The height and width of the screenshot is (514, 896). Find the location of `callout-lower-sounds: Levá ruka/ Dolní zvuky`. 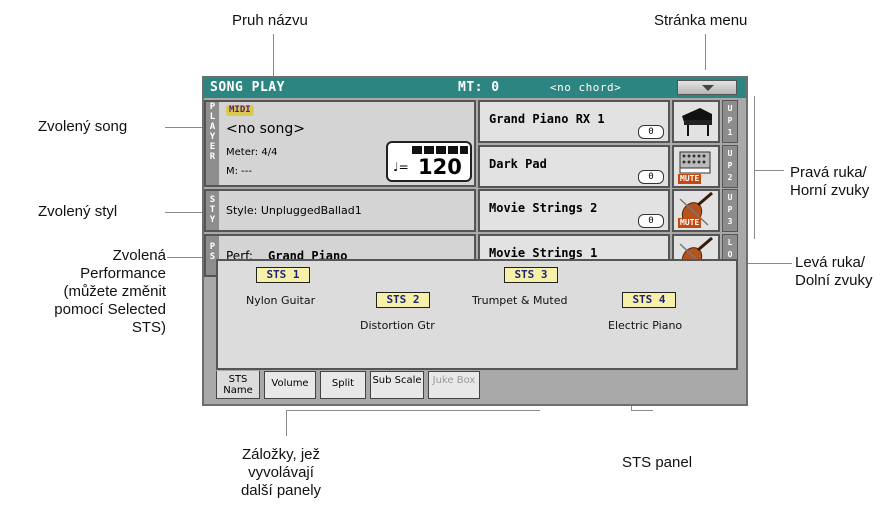

callout-lower-sounds: Levá ruka/ Dolní zvuky is located at coordinates (834, 271).